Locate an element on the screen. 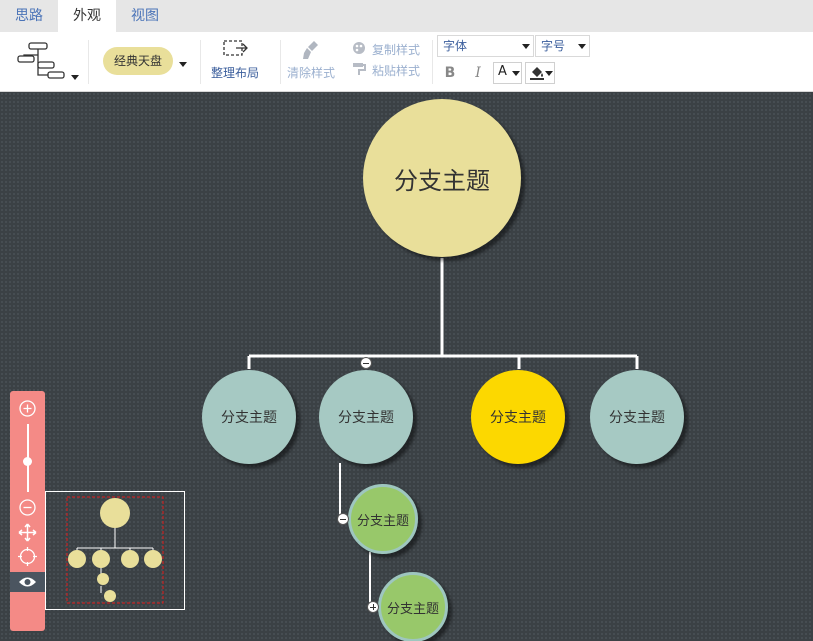 This screenshot has height=641, width=813. paint-roller-icon is located at coordinates (359, 69).